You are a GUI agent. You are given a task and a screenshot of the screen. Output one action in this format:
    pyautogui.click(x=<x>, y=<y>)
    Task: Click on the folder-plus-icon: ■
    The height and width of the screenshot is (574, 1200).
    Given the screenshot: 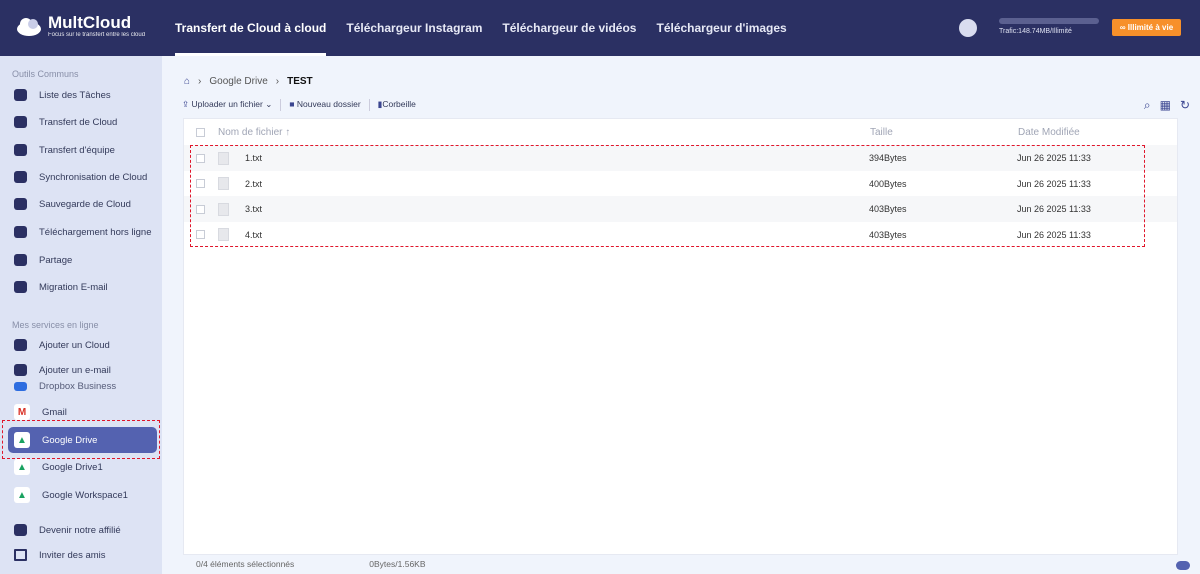 What is the action you would take?
    pyautogui.click(x=292, y=104)
    